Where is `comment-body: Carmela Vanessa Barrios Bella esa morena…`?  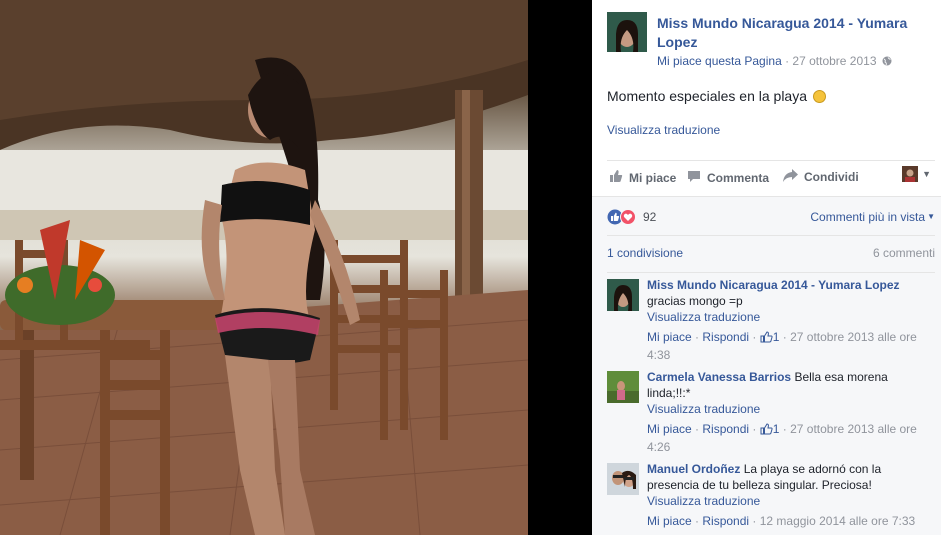
comment-body: Carmela Vanessa Barrios Bella esa morena… is located at coordinates (788, 412).